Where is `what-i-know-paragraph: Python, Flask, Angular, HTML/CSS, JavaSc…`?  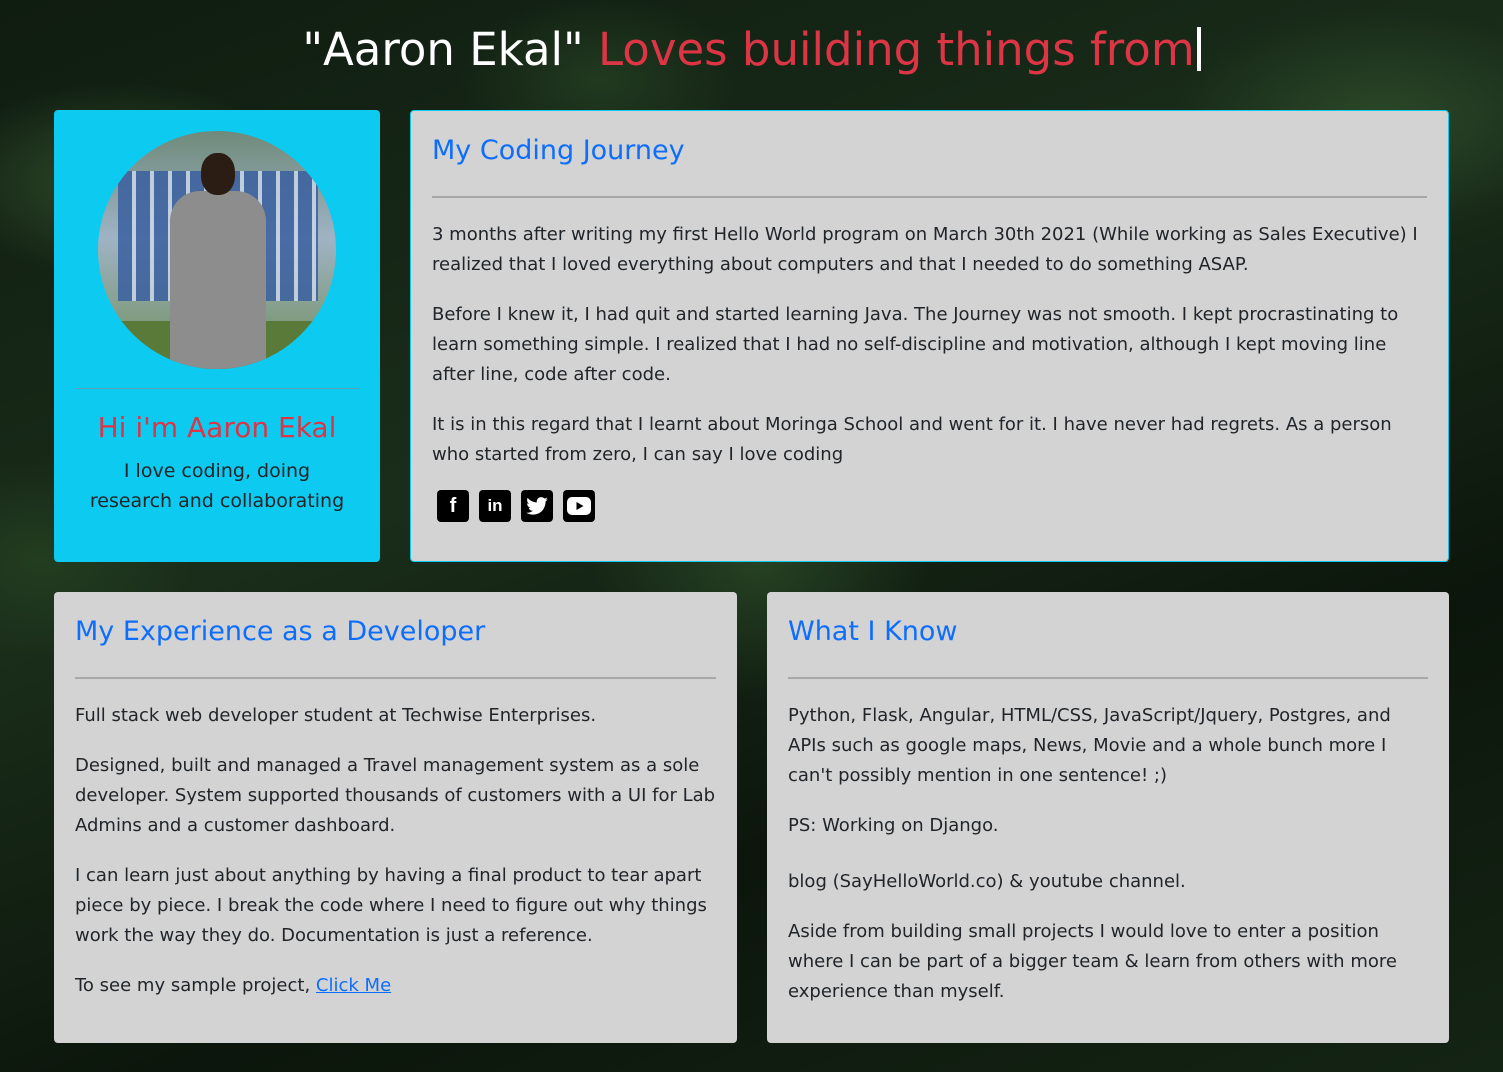 what-i-know-paragraph: Python, Flask, Angular, HTML/CSS, JavaSc… is located at coordinates (1089, 745).